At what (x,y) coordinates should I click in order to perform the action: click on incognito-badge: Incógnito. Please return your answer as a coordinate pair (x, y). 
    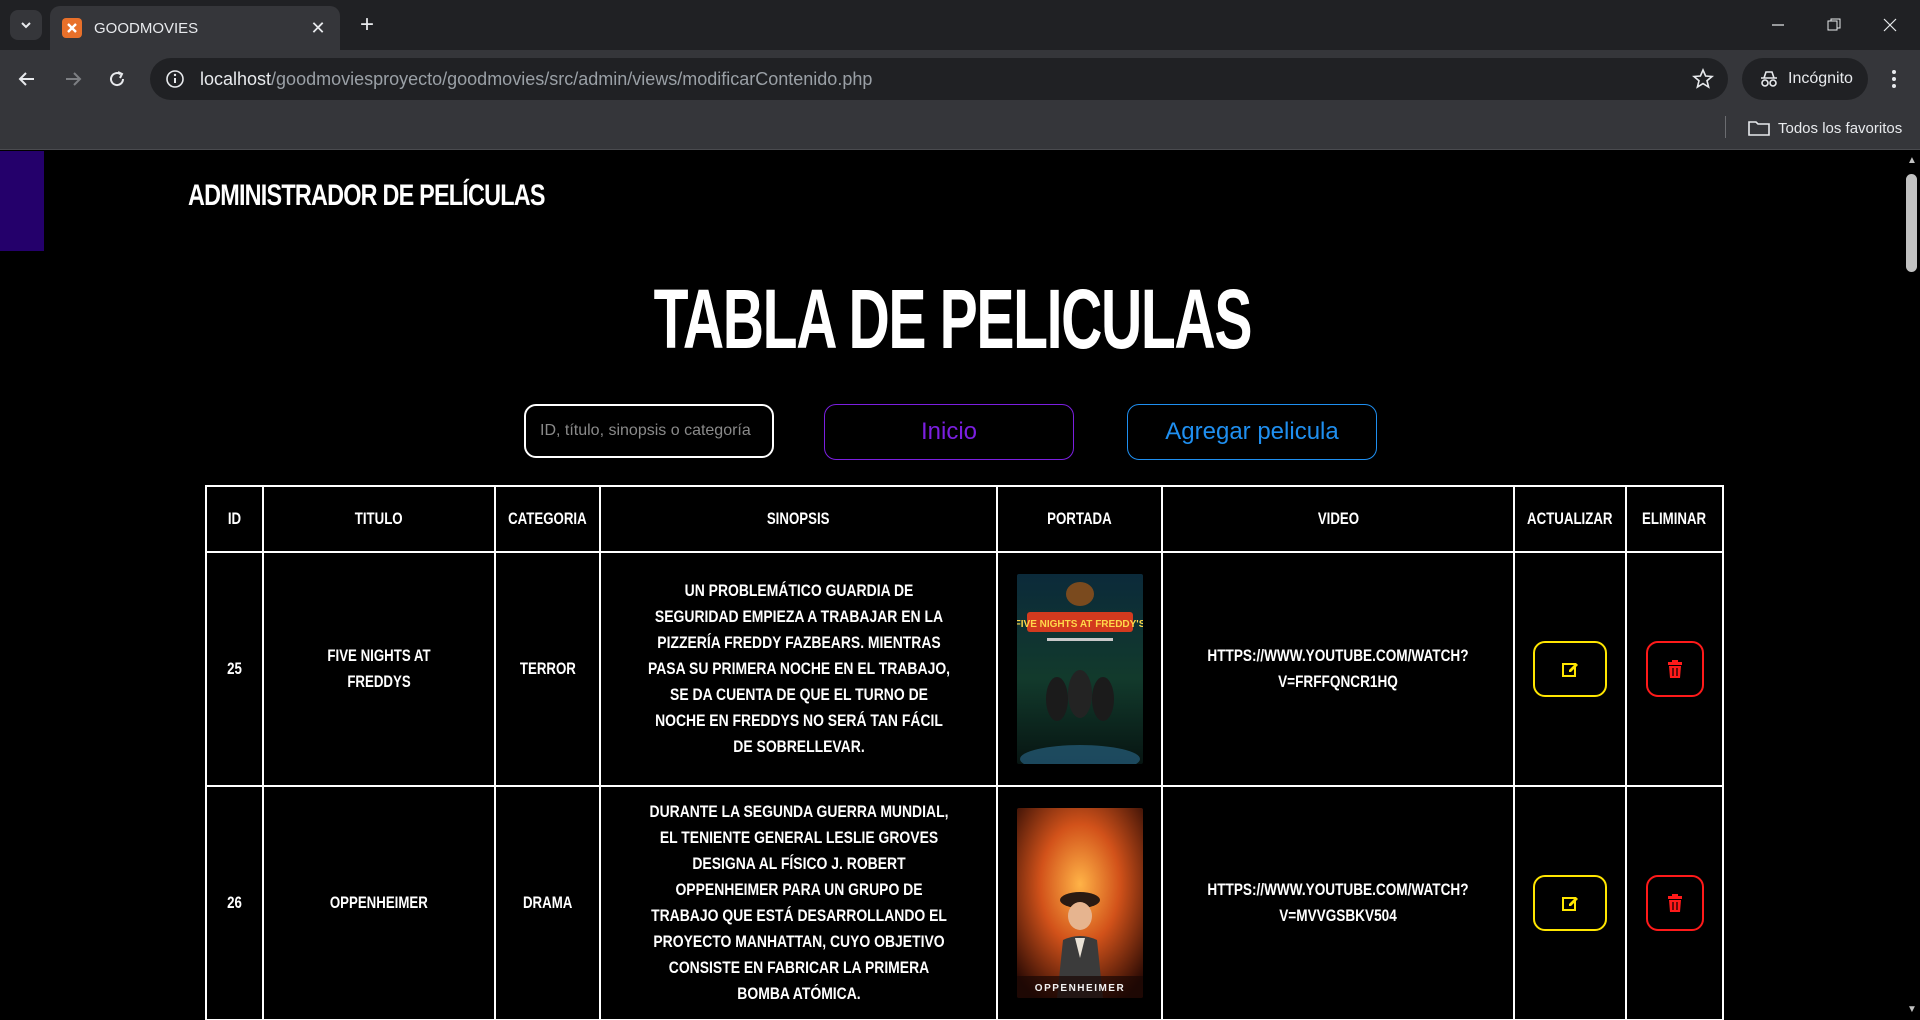
    Looking at the image, I should click on (1805, 79).